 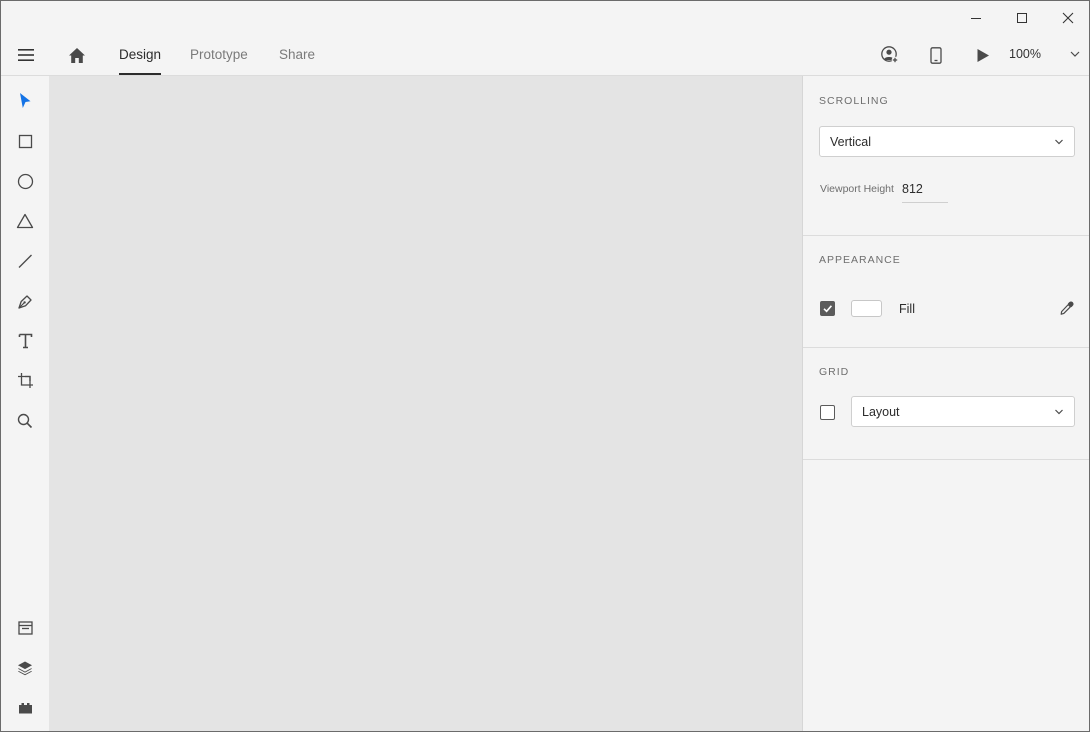 I want to click on zoom-level: 100%, so click(x=1025, y=55).